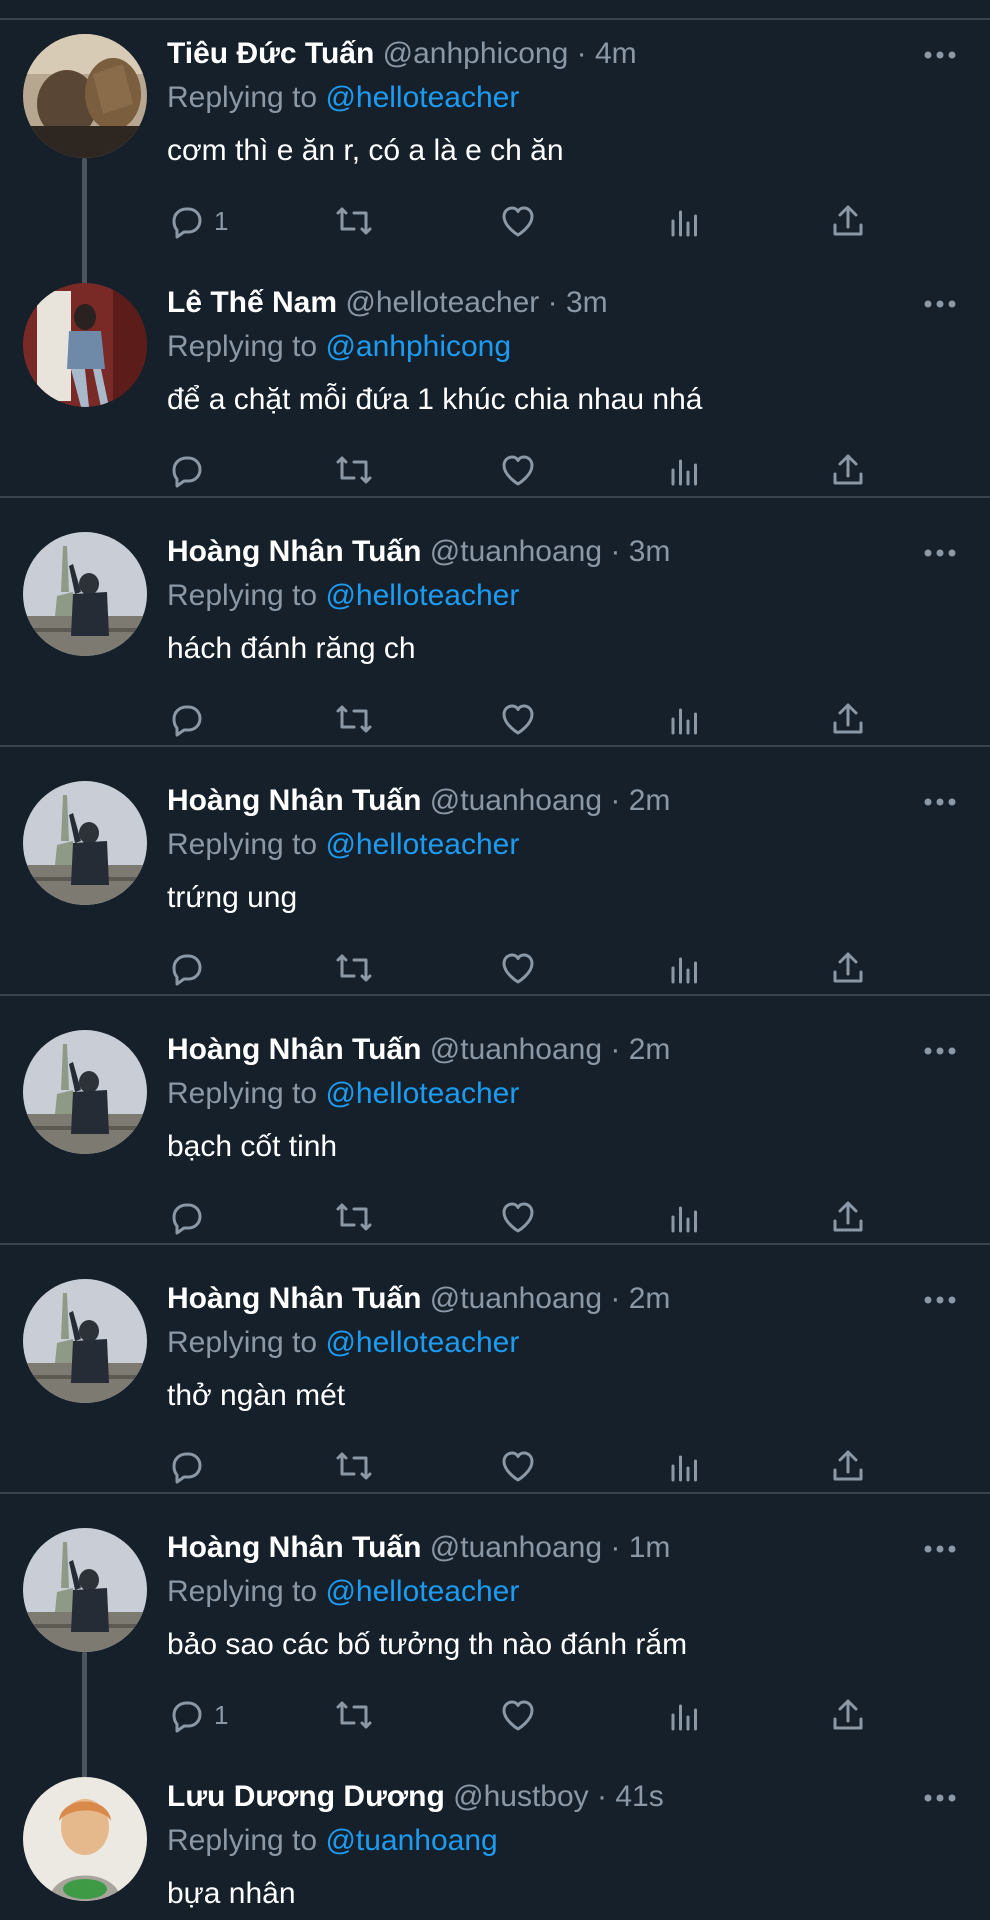 This screenshot has height=1920, width=990. I want to click on share-icon, so click(848, 967).